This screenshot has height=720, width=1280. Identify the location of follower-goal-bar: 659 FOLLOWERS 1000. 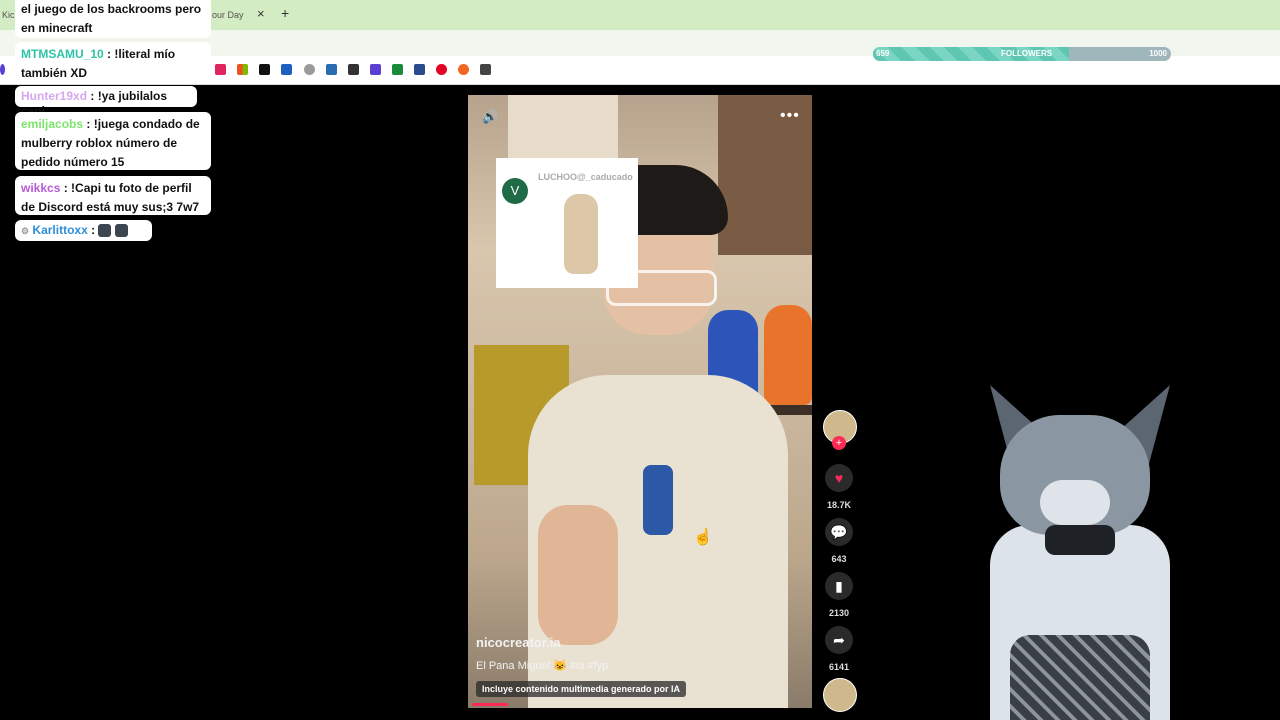
(1022, 54).